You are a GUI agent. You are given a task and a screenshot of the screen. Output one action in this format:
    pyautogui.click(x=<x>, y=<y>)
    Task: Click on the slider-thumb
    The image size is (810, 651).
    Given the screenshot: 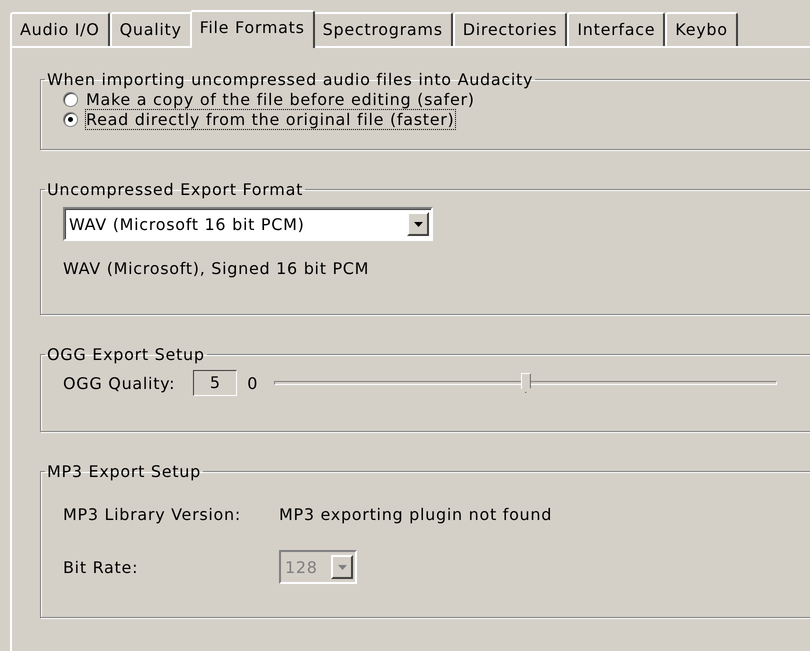 What is the action you would take?
    pyautogui.click(x=525, y=383)
    